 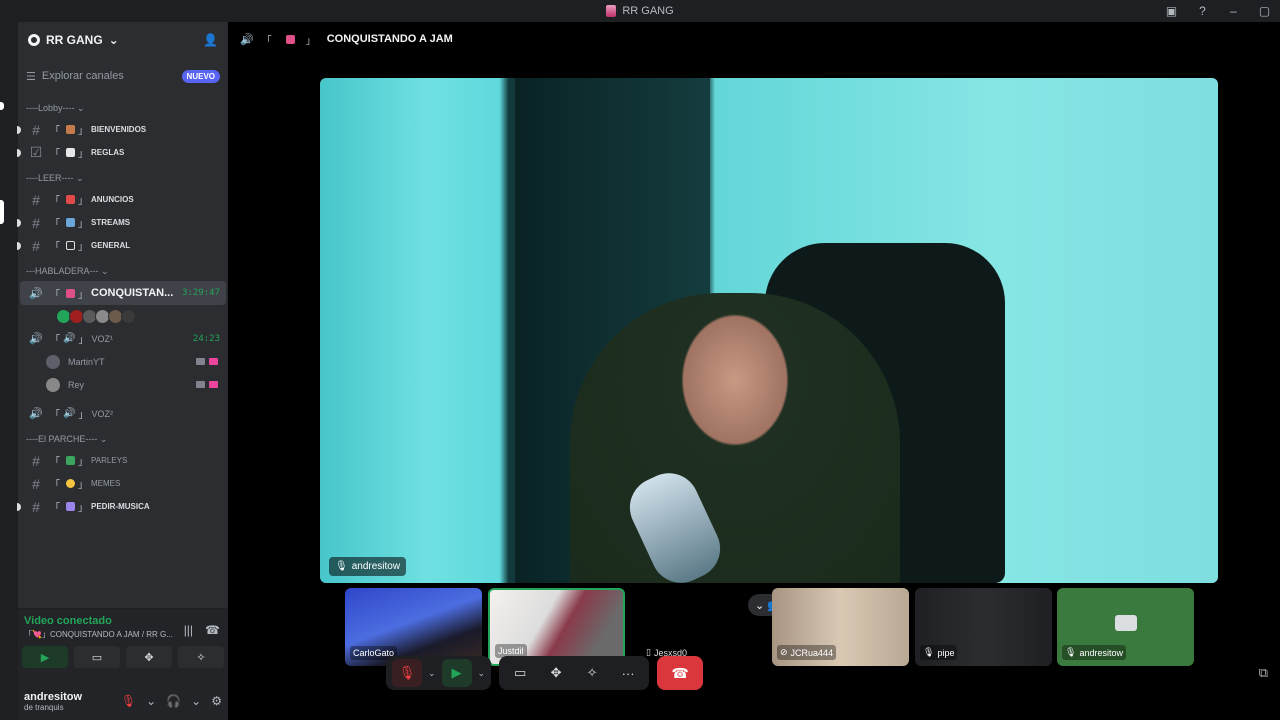 I want to click on voice-status: Video conectado, so click(x=98, y=621).